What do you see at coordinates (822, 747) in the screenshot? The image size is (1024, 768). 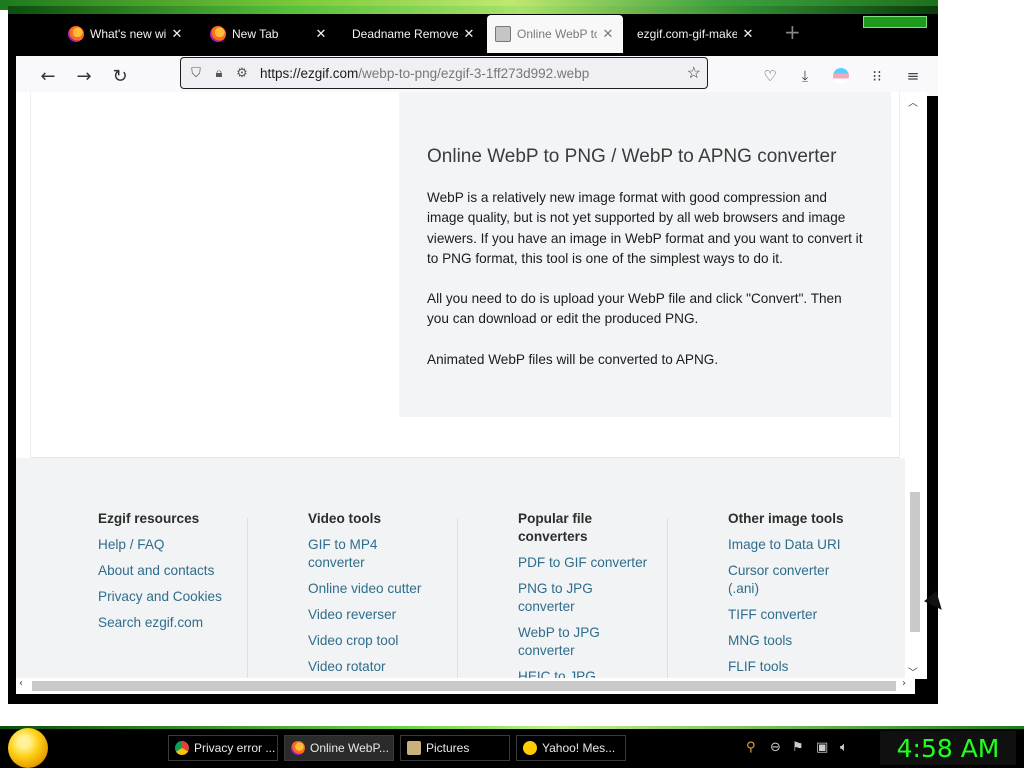 I see `network-icon: ▣` at bounding box center [822, 747].